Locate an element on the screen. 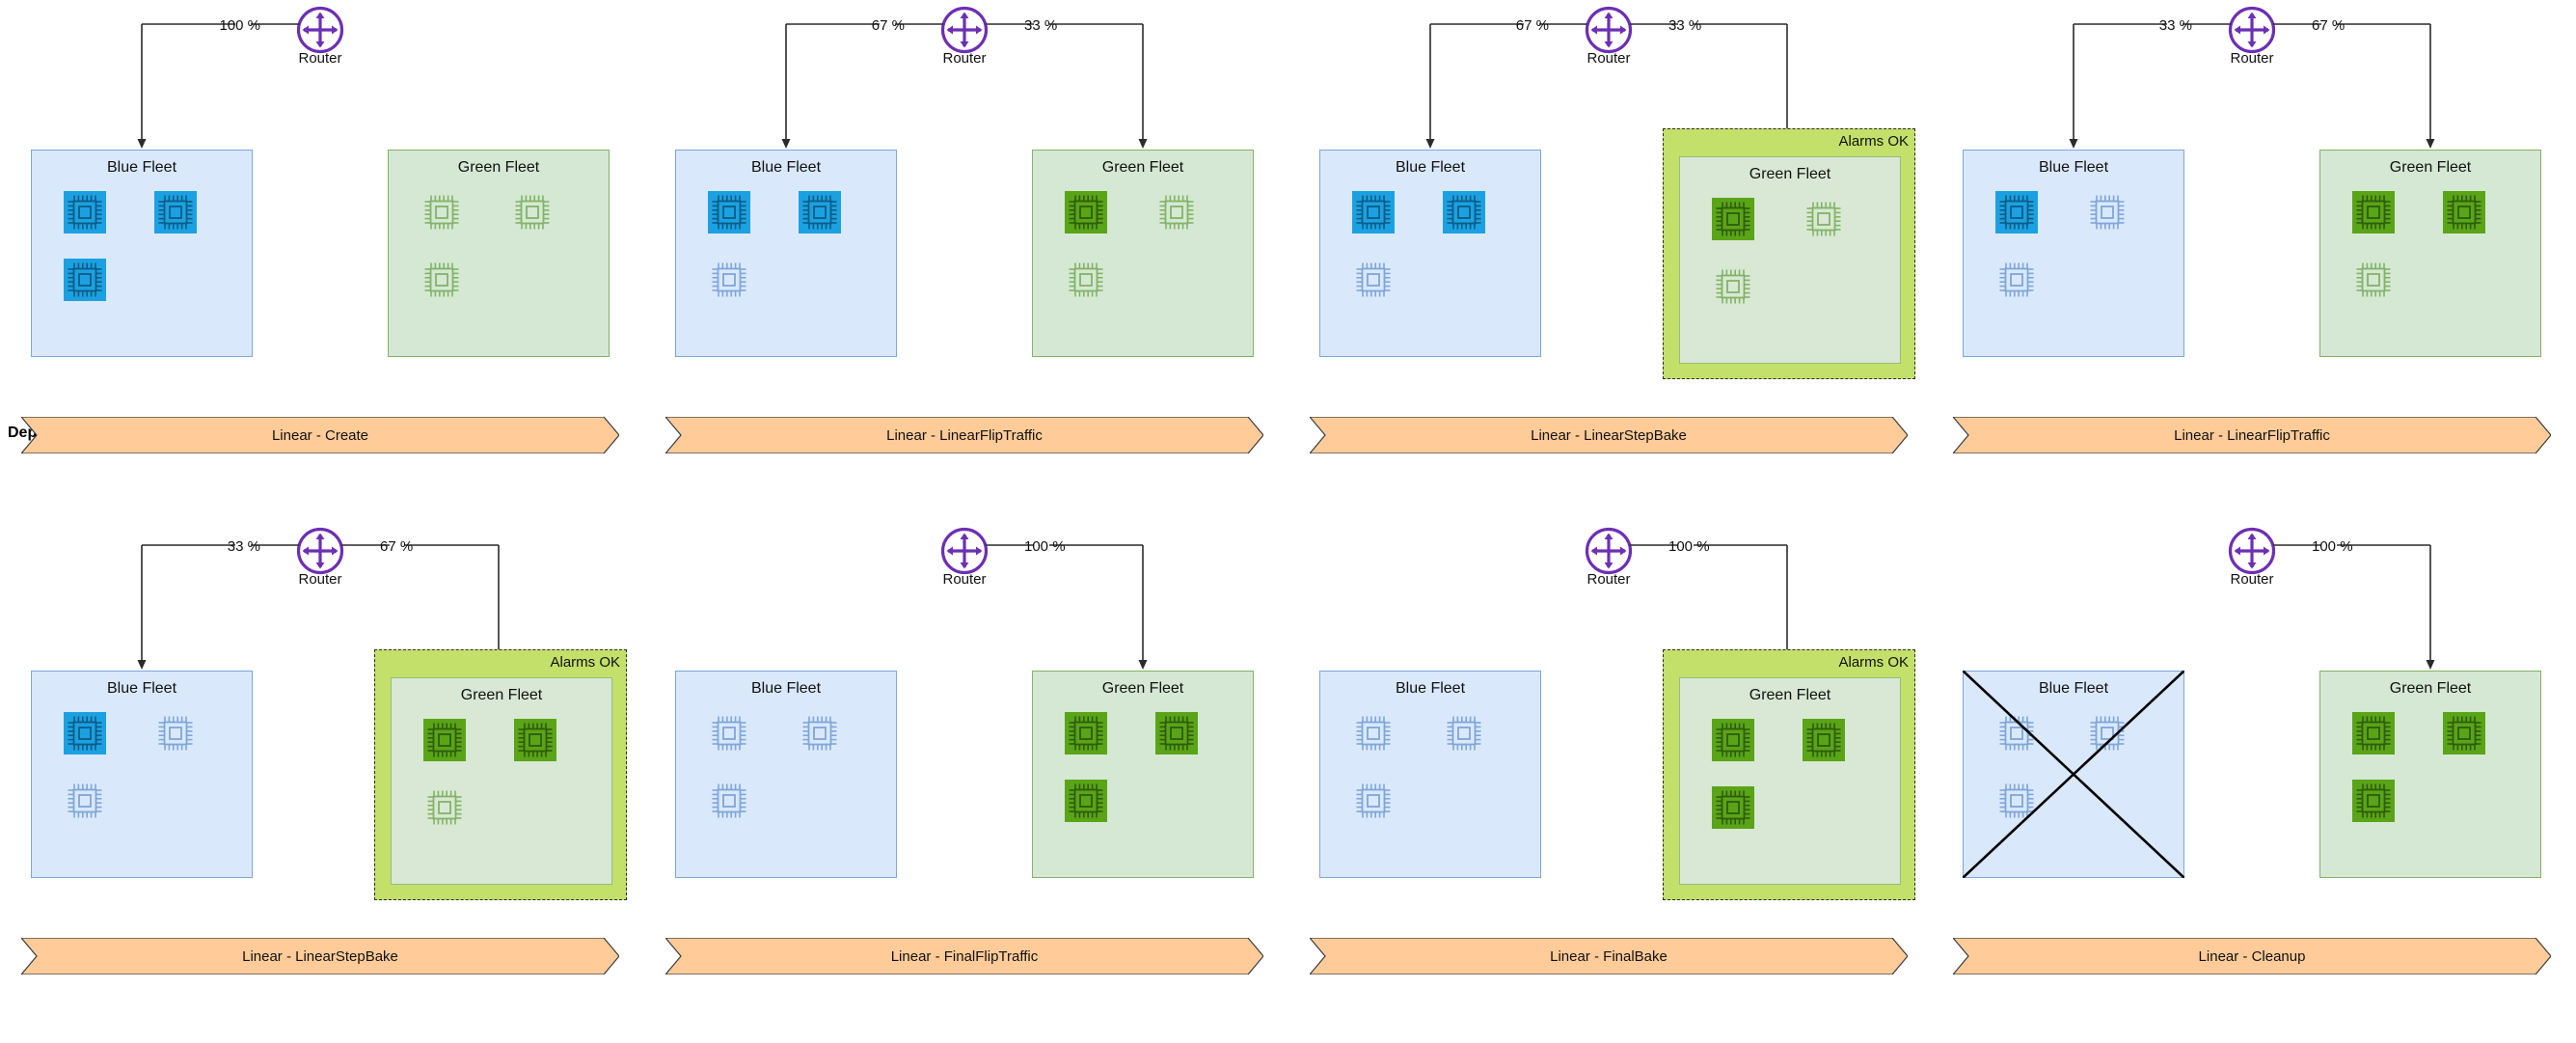 The height and width of the screenshot is (1043, 2576). stage-banner: Linear - FinalFlipTraffic is located at coordinates (964, 956).